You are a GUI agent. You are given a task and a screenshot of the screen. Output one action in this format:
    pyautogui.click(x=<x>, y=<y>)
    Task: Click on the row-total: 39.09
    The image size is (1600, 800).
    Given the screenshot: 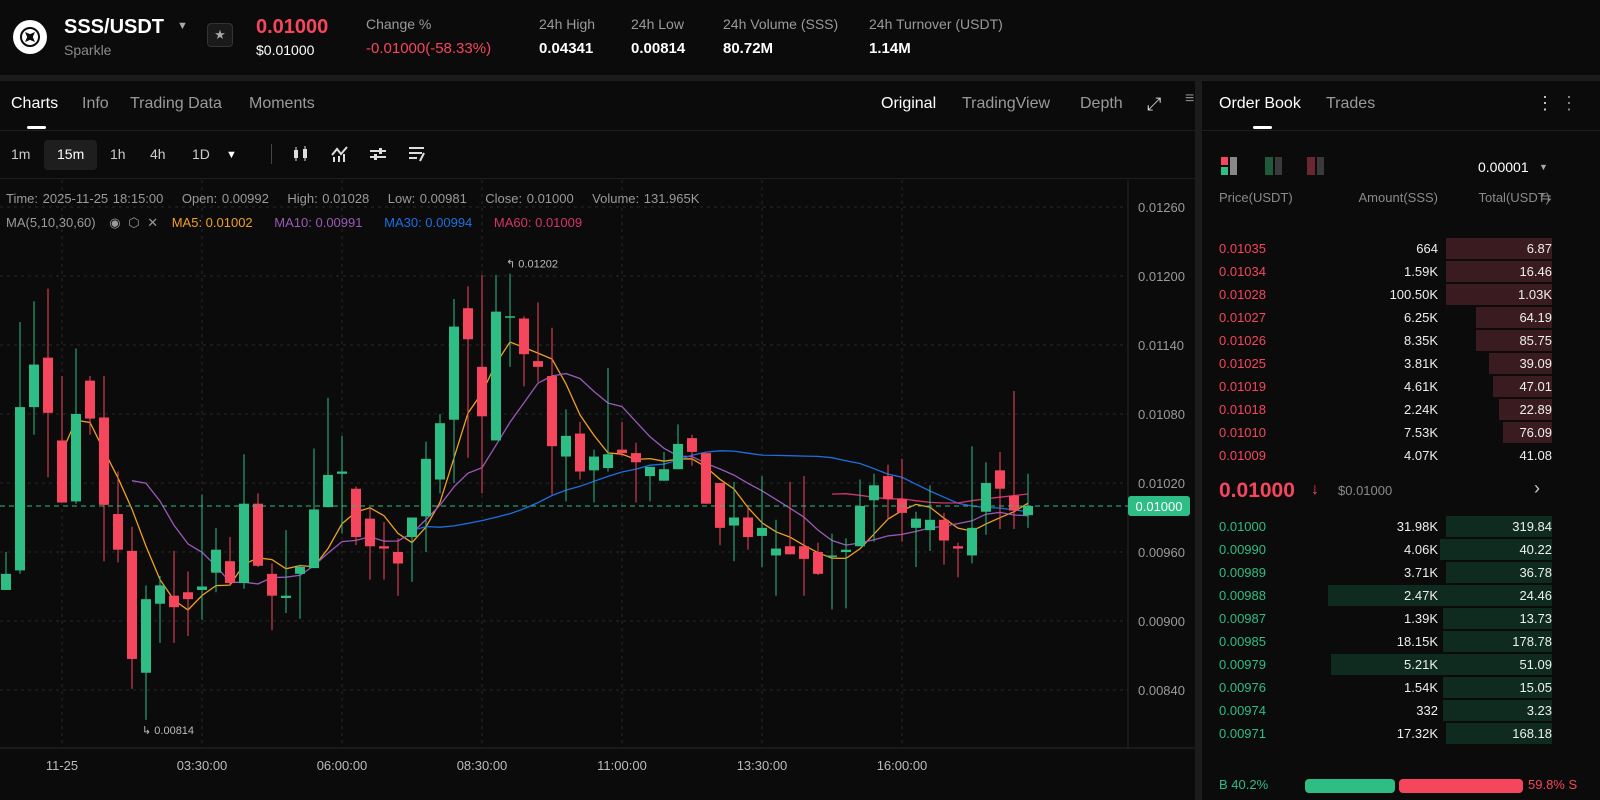 What is the action you would take?
    pyautogui.click(x=1535, y=363)
    